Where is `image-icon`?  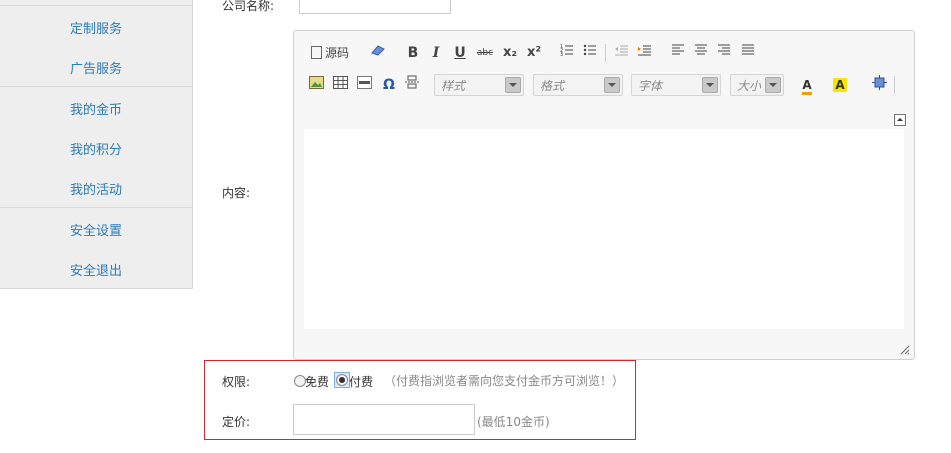
image-icon is located at coordinates (316, 82).